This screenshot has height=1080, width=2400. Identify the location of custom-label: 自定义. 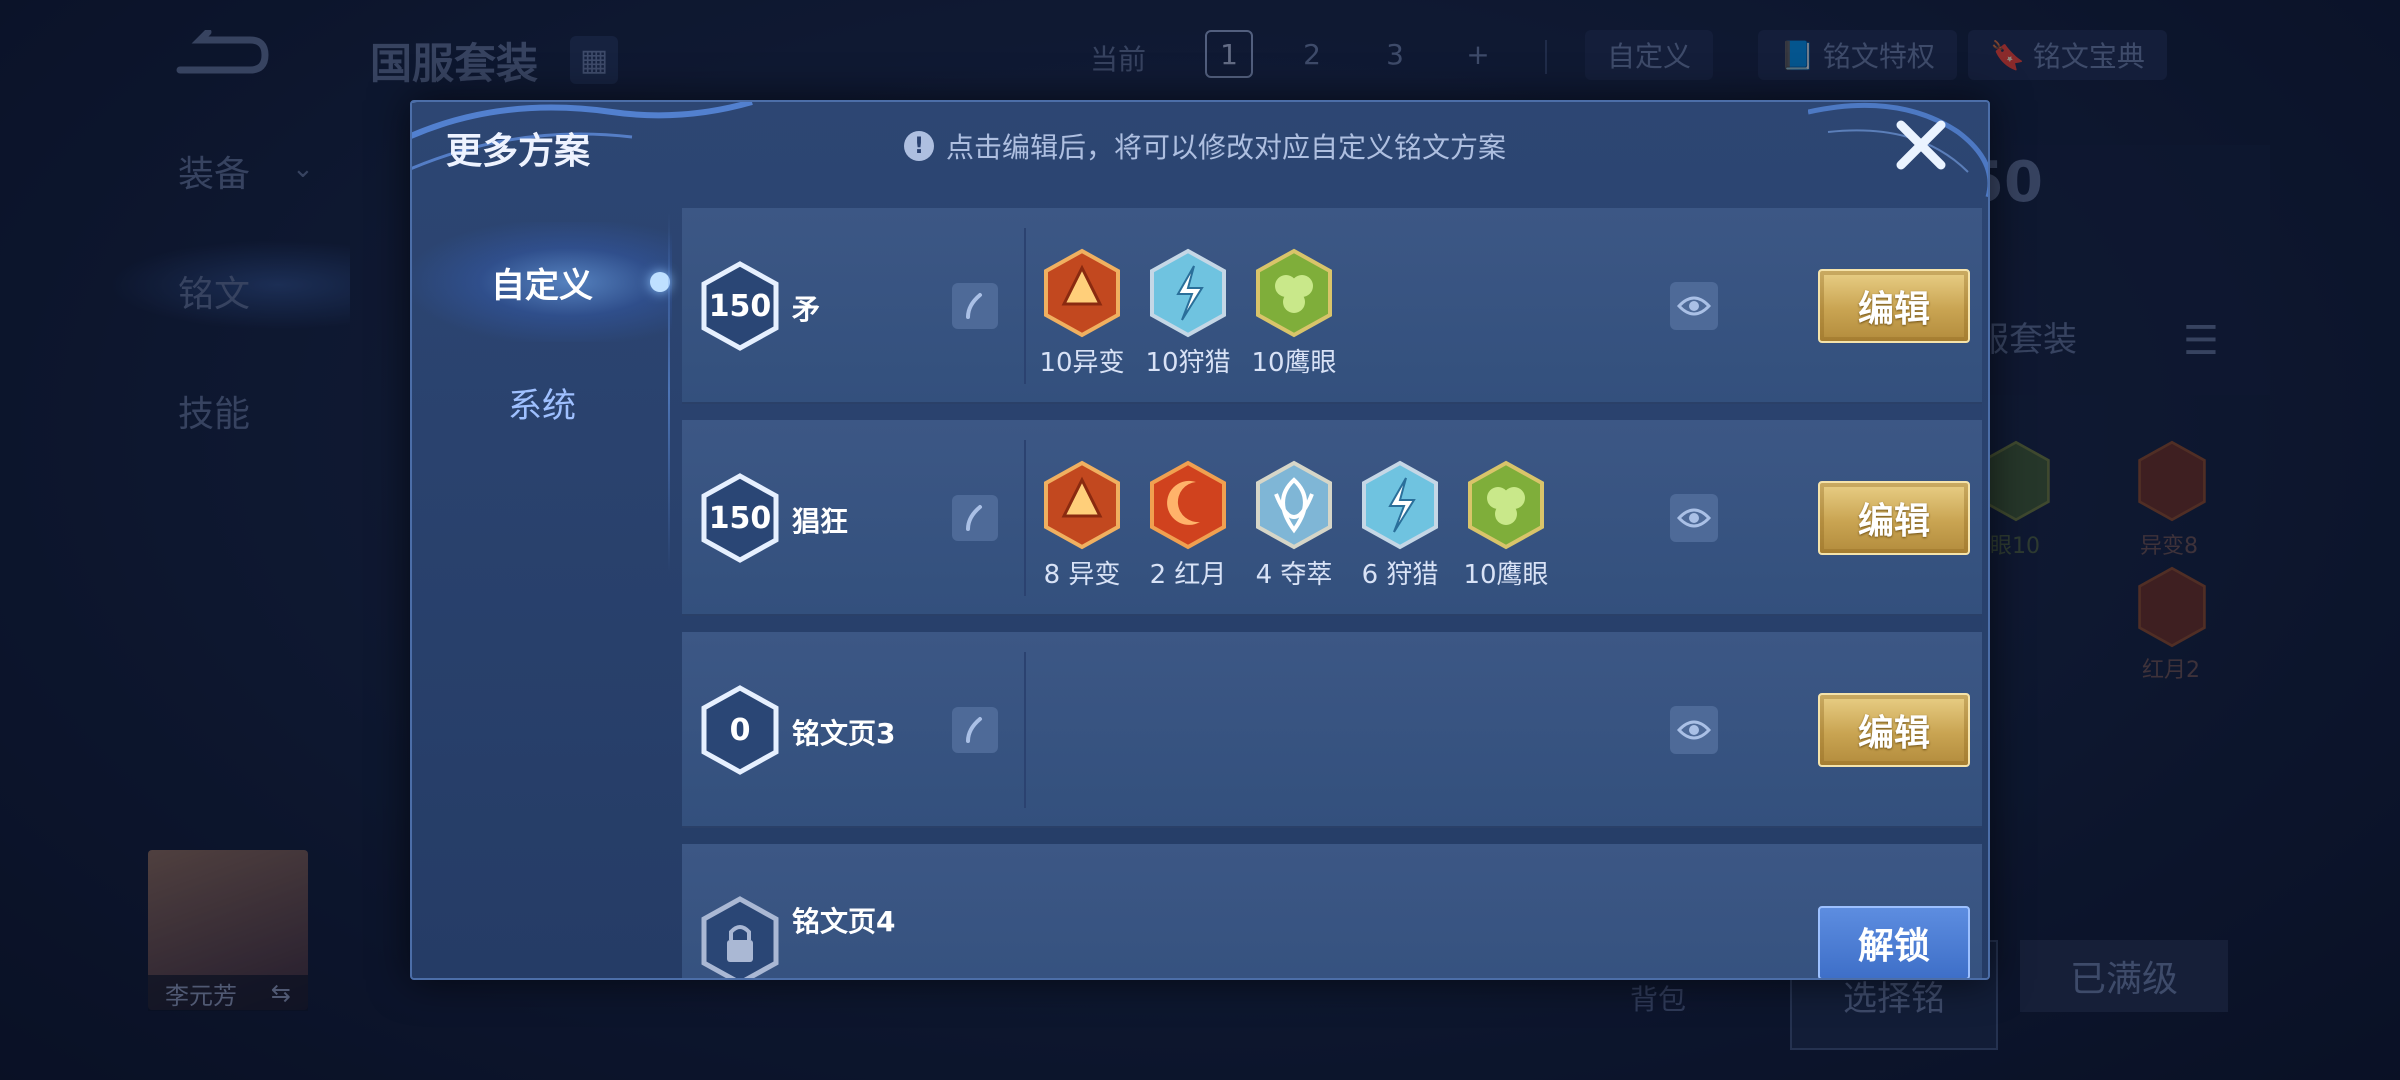
(1649, 56).